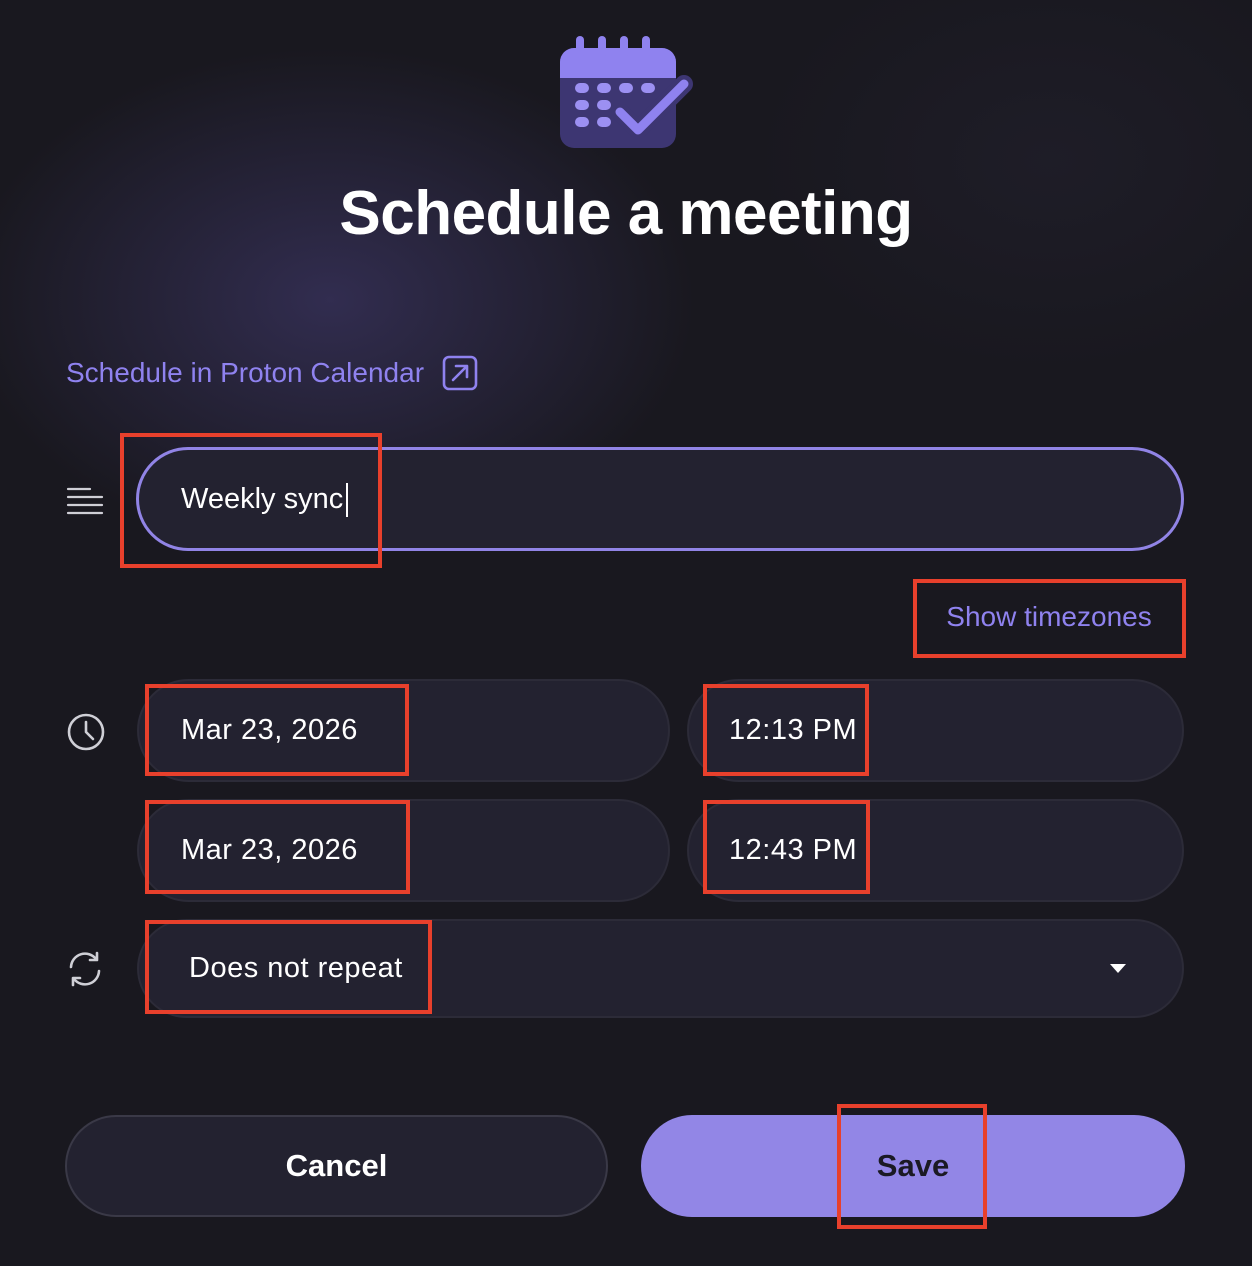 This screenshot has height=1266, width=1252. I want to click on save-button: Save, so click(913, 1166).